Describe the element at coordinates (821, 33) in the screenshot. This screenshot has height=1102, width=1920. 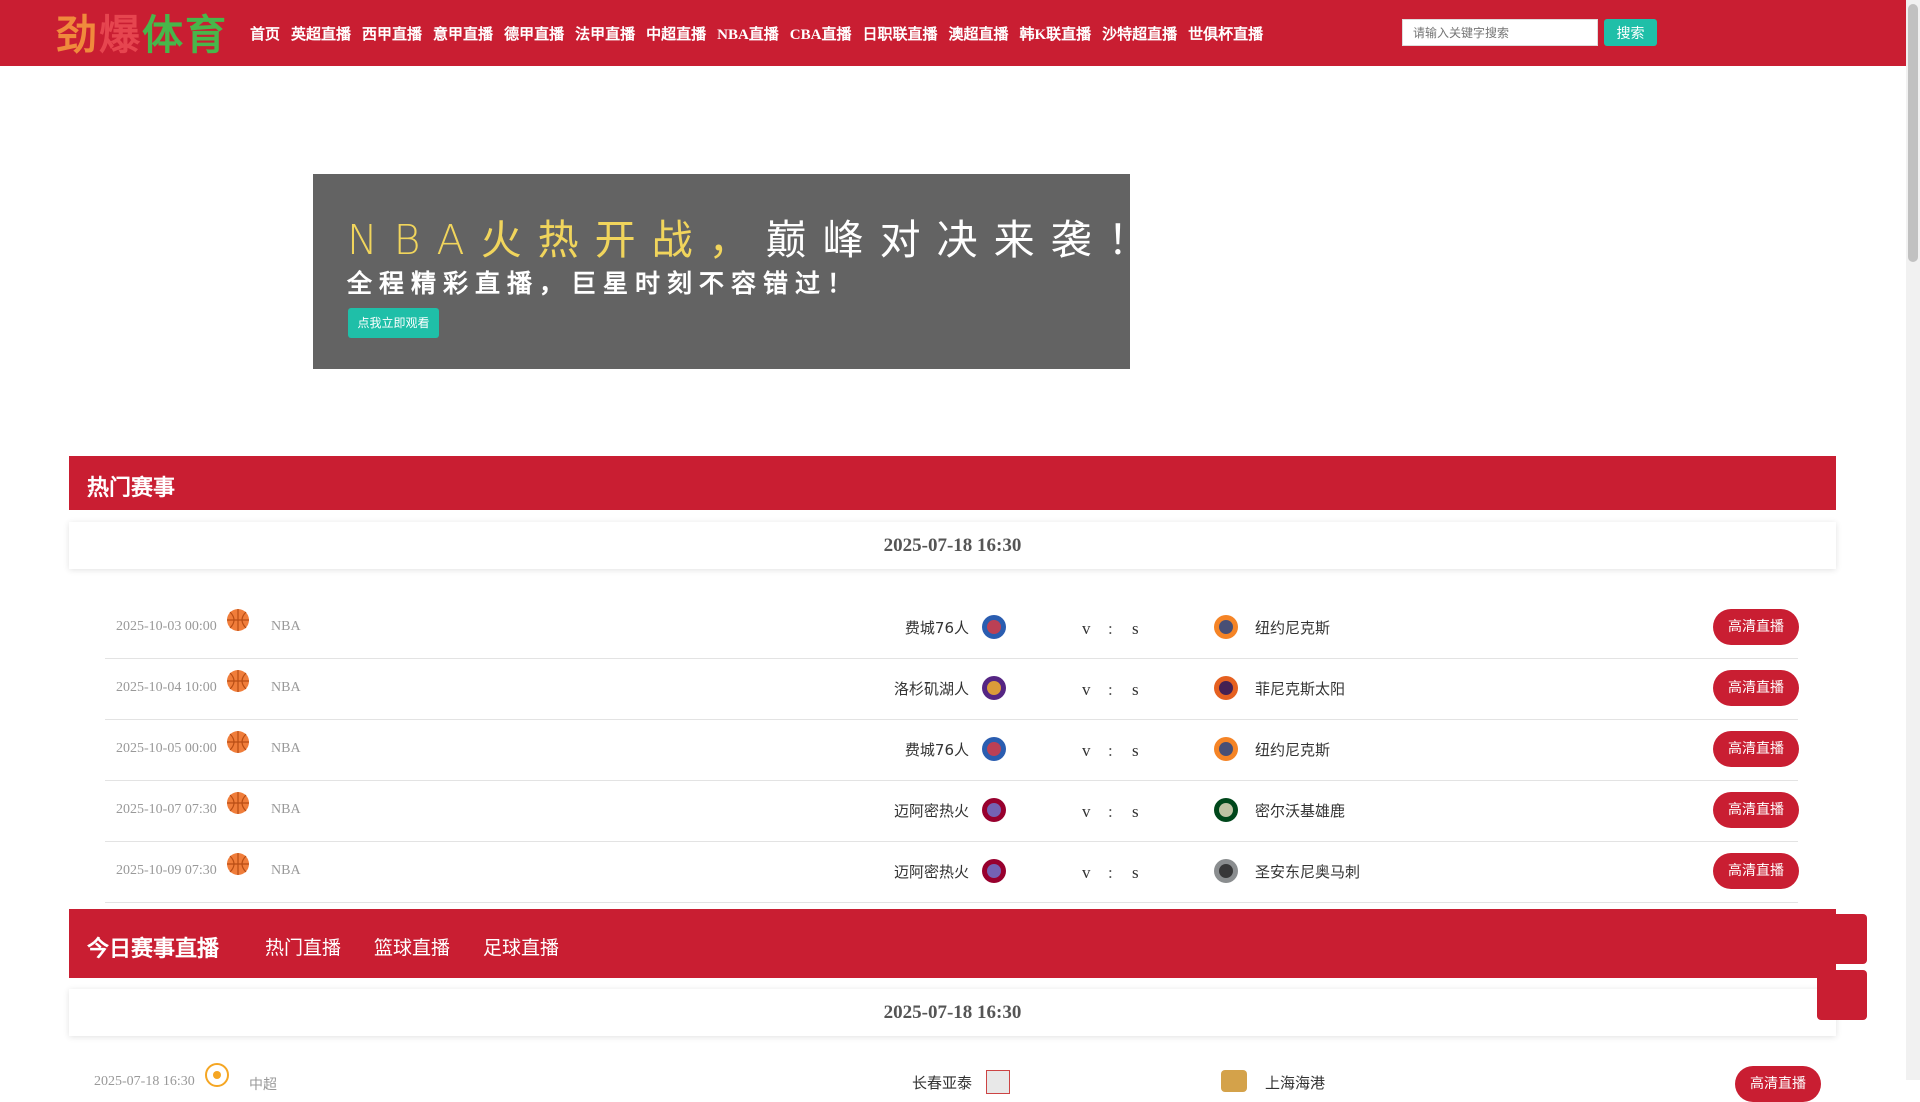
I see `nav-item-cba: CBA直播` at that location.